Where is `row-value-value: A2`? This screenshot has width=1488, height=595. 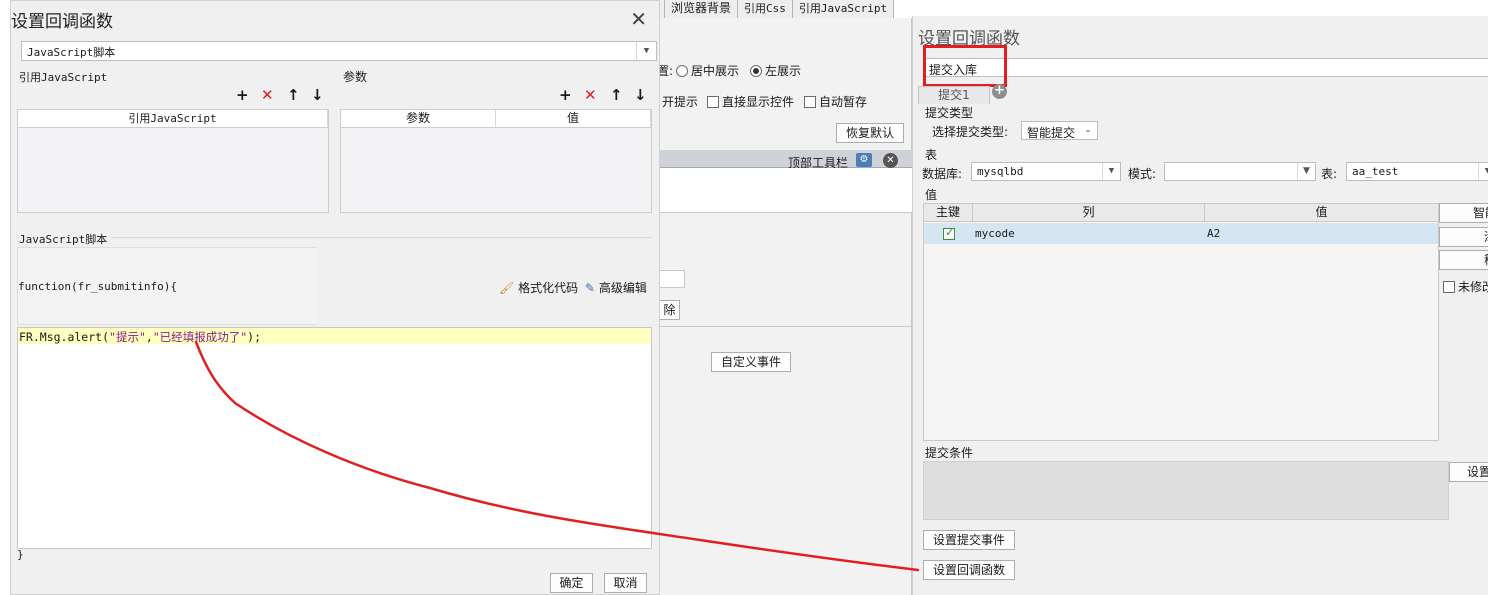 row-value-value: A2 is located at coordinates (1214, 233).